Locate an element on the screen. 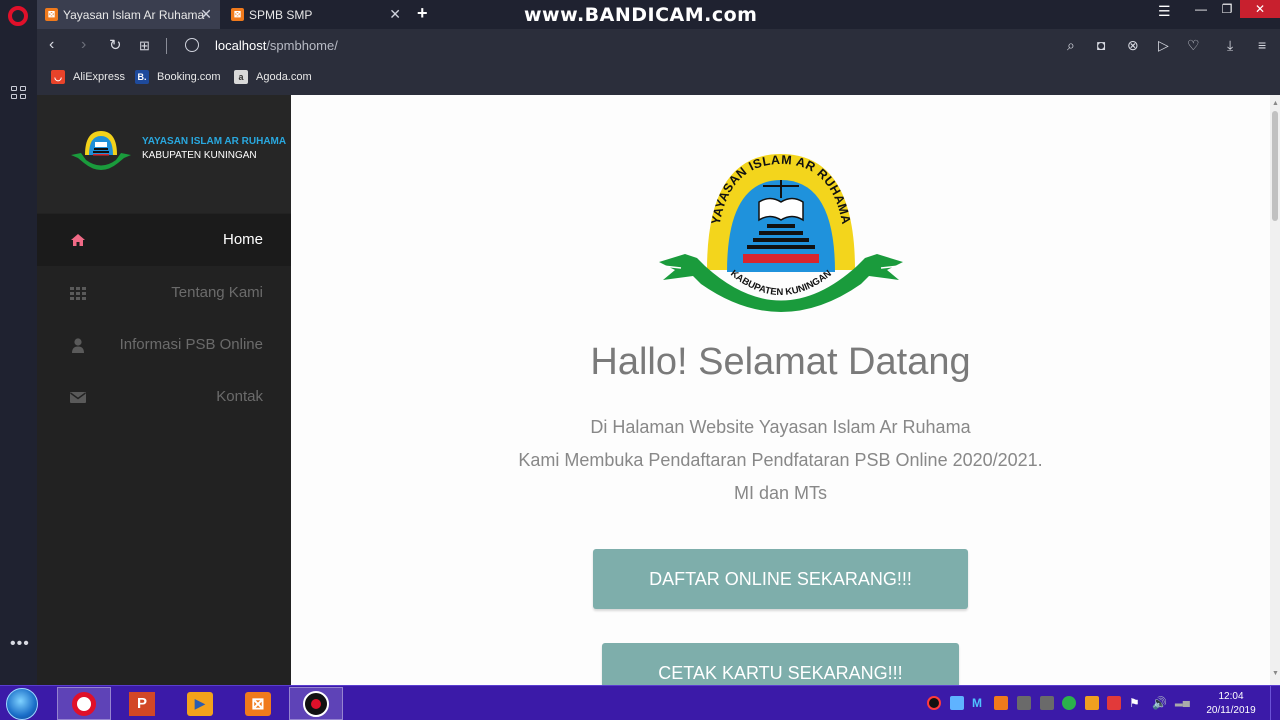  taskbar-opera is located at coordinates (84, 703).